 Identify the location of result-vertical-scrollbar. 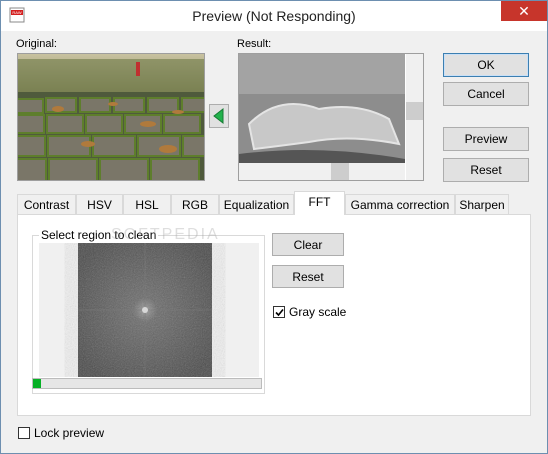
(414, 108).